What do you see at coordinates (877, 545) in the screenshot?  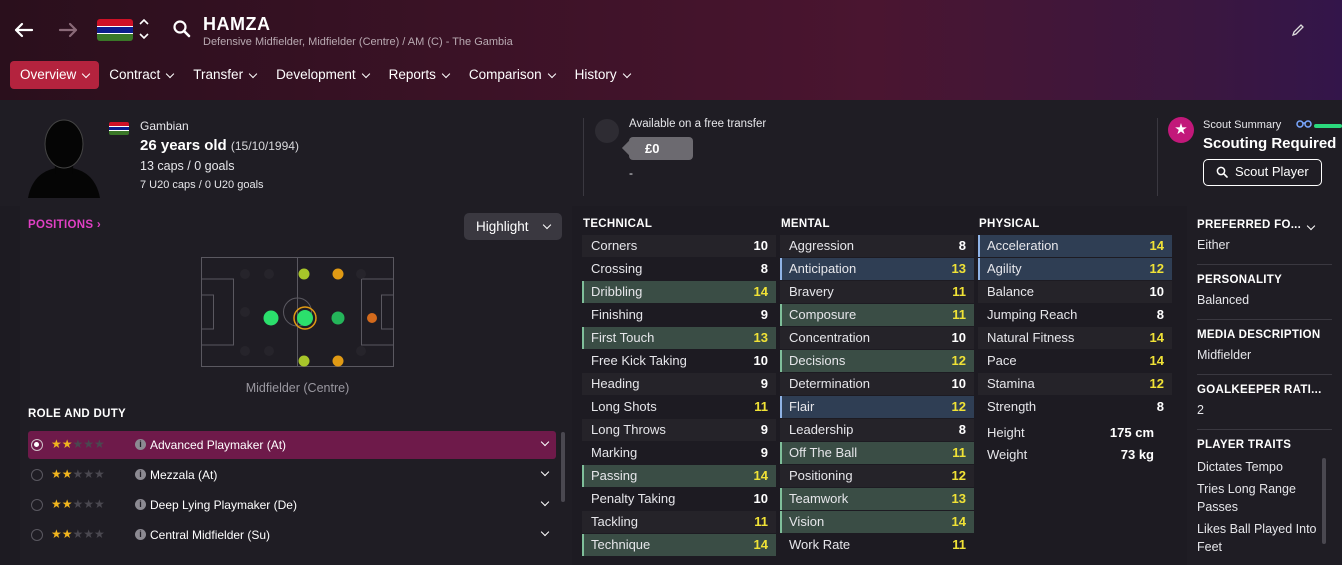 I see `attribute-row: Work Rate 11` at bounding box center [877, 545].